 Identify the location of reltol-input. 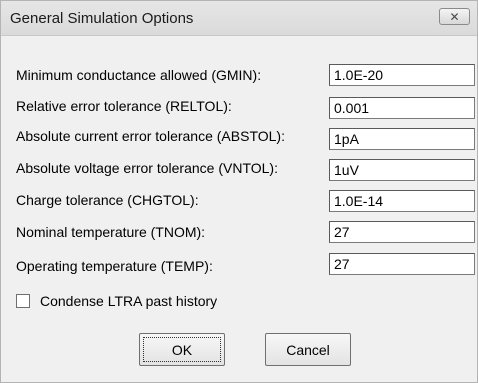
(402, 108).